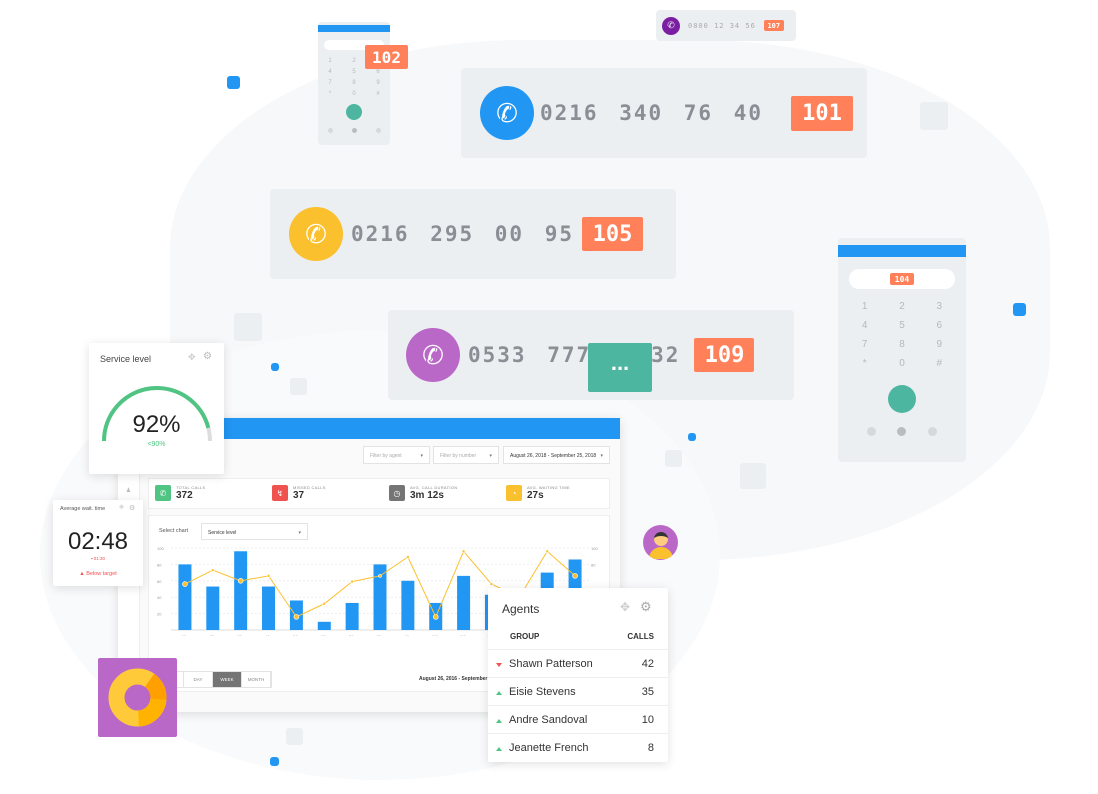  What do you see at coordinates (240, 635) in the screenshot?
I see `x-tick-label: 30s` at bounding box center [240, 635].